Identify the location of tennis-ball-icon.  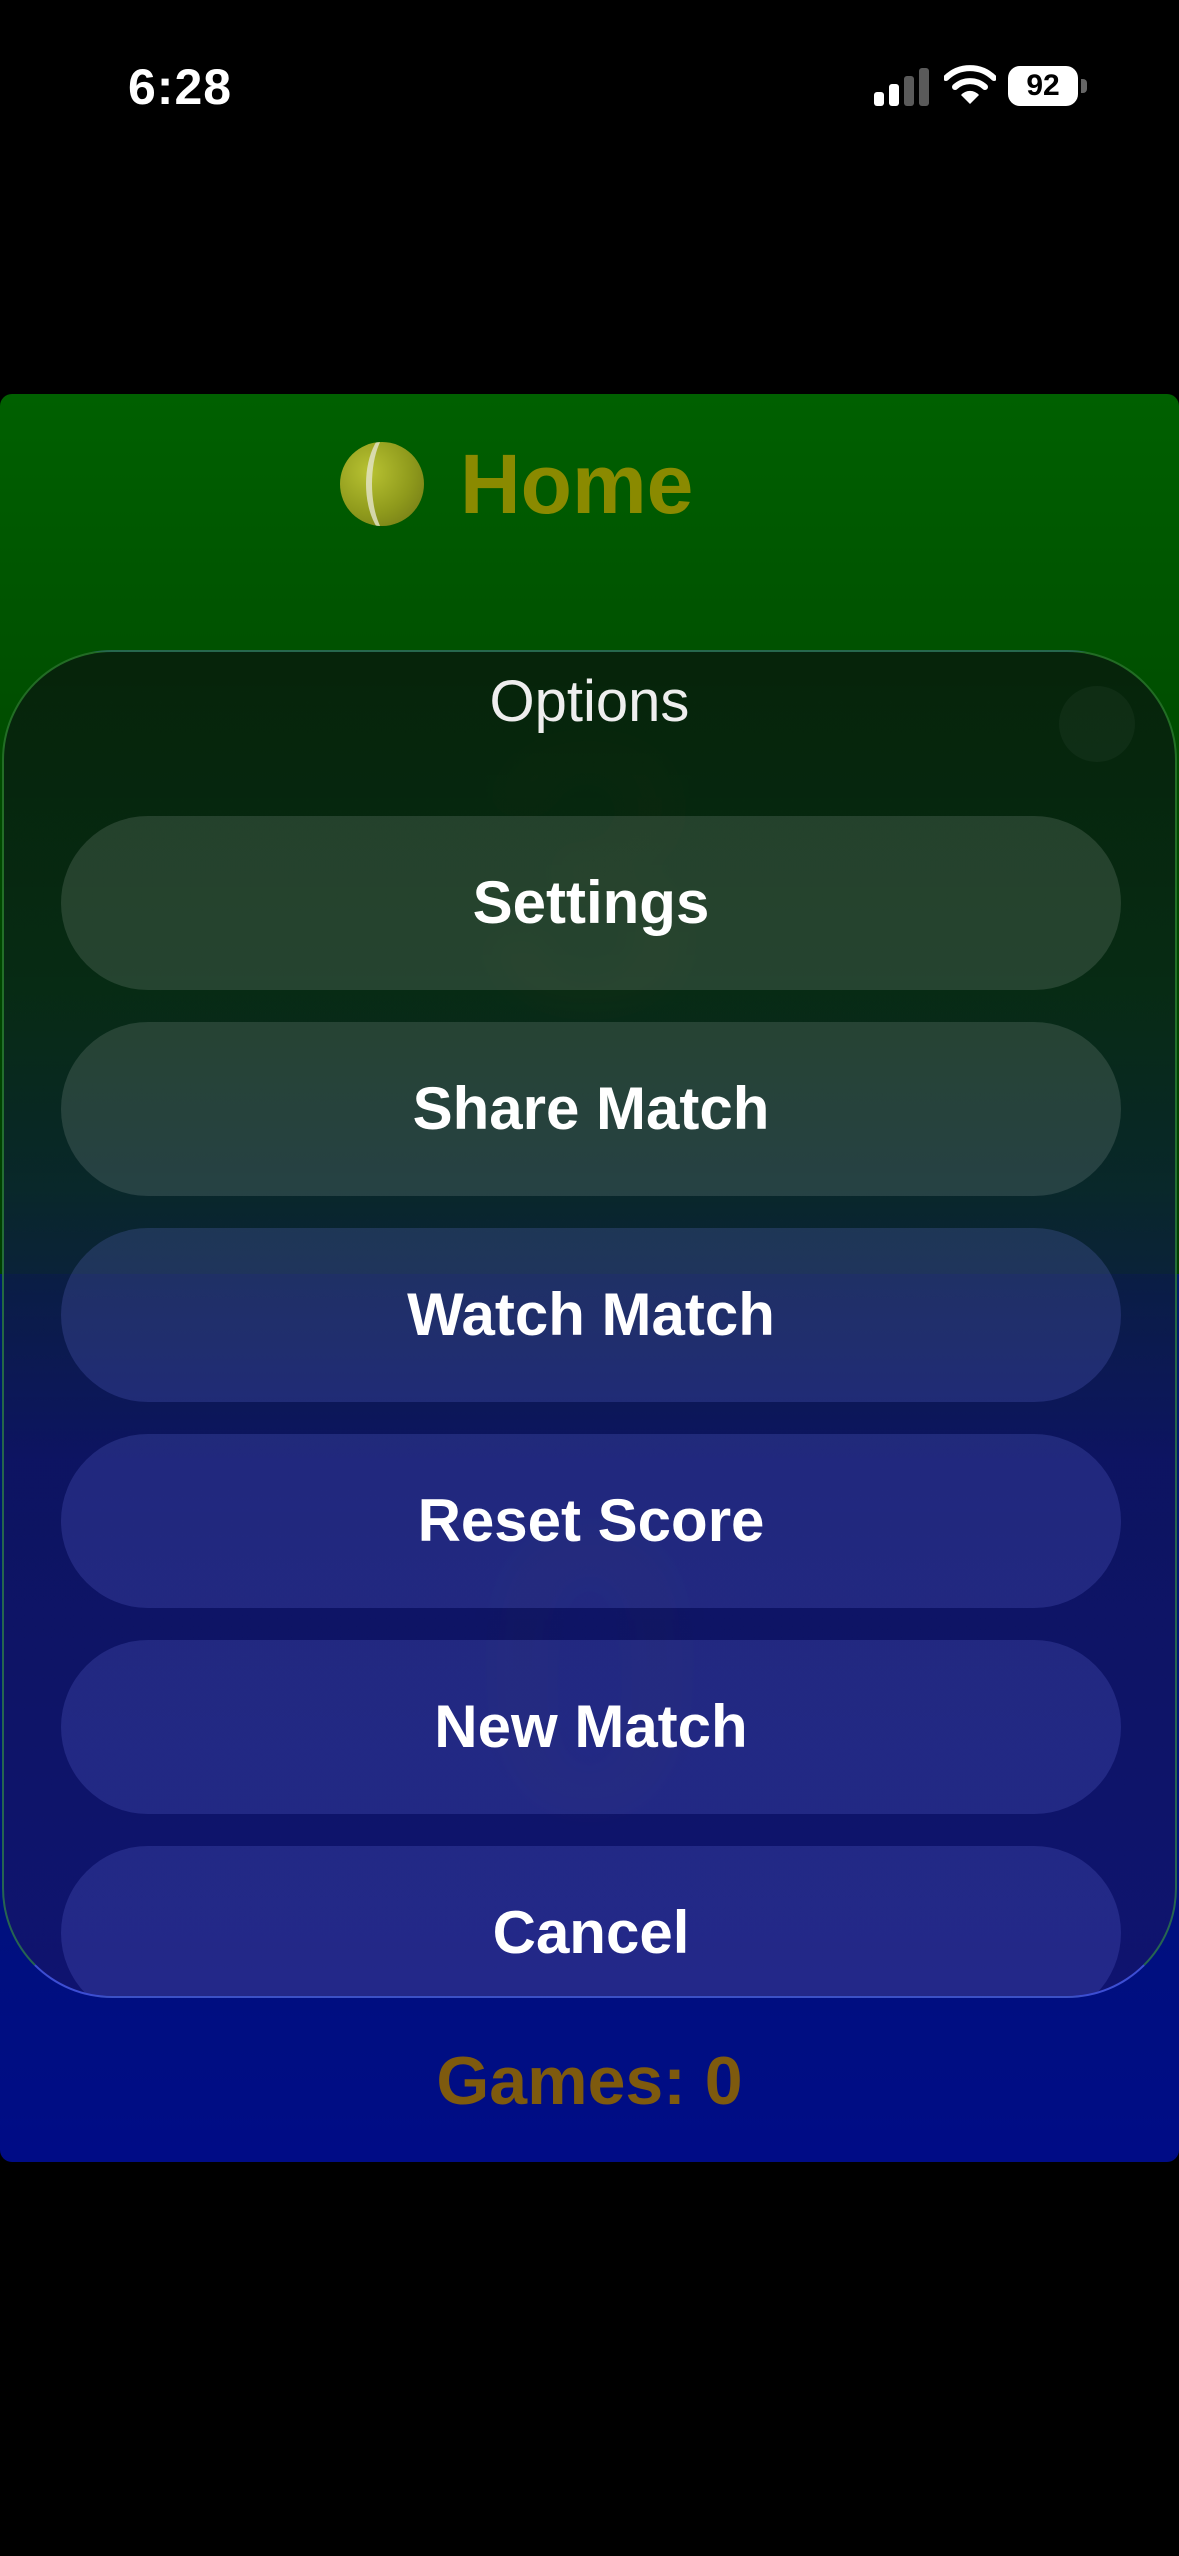
(382, 484).